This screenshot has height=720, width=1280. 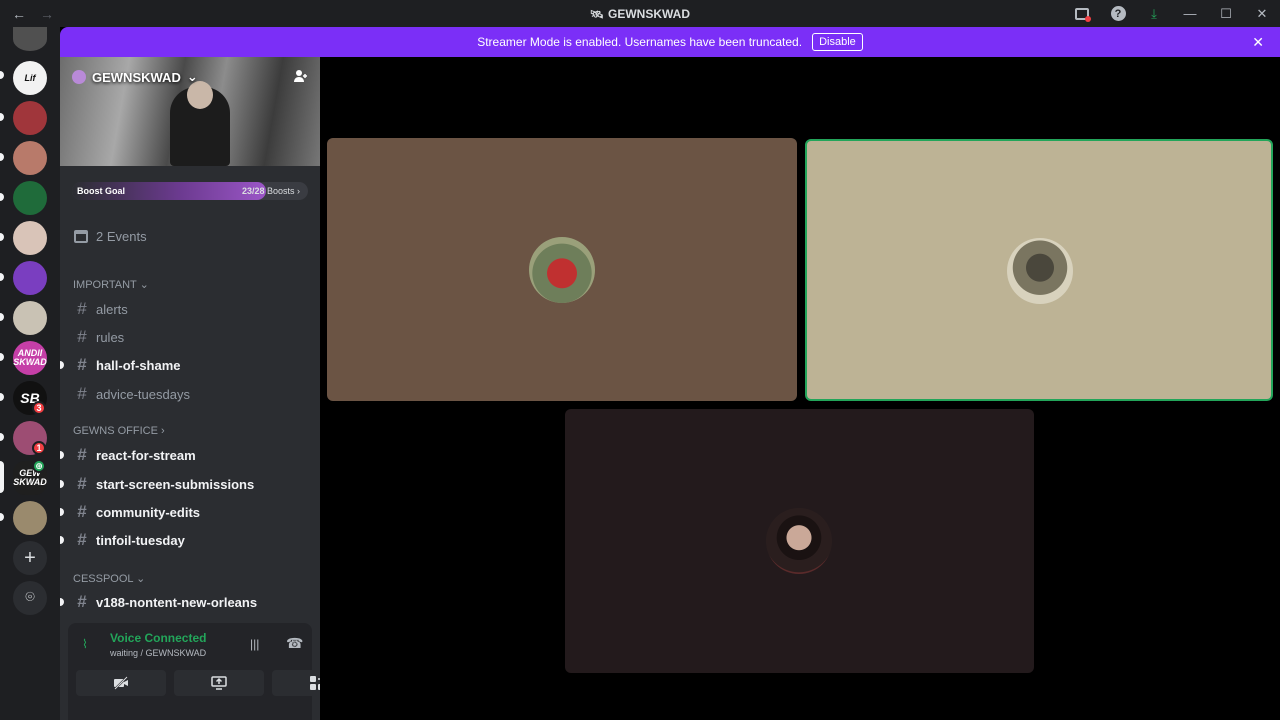 What do you see at coordinates (158, 638) in the screenshot?
I see `voice-status: Voice Connected` at bounding box center [158, 638].